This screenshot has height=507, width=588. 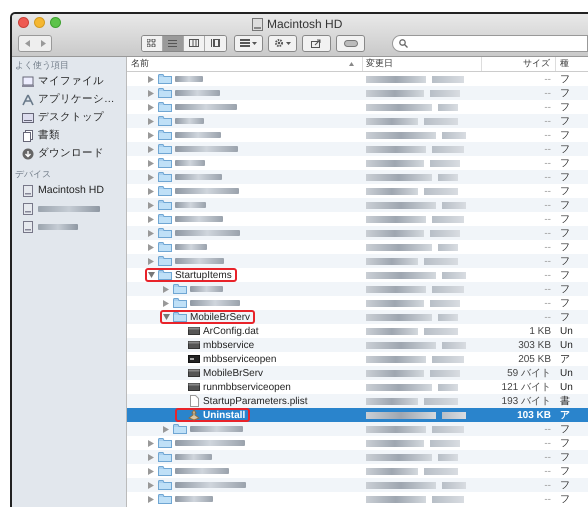 What do you see at coordinates (71, 154) in the screenshot?
I see `sidebar-item: ダウンロード` at bounding box center [71, 154].